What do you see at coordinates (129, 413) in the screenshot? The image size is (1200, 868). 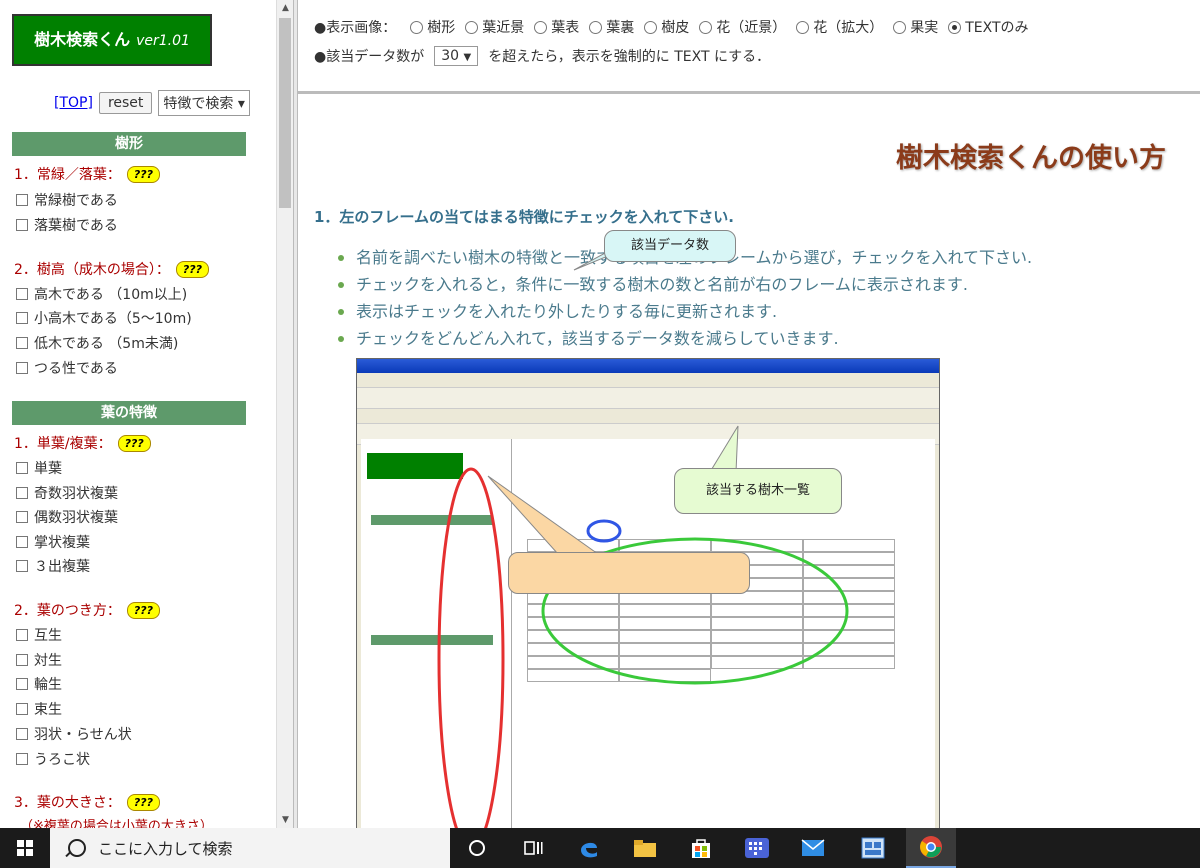 I see `section-header-leaf: 葉の特徴` at bounding box center [129, 413].